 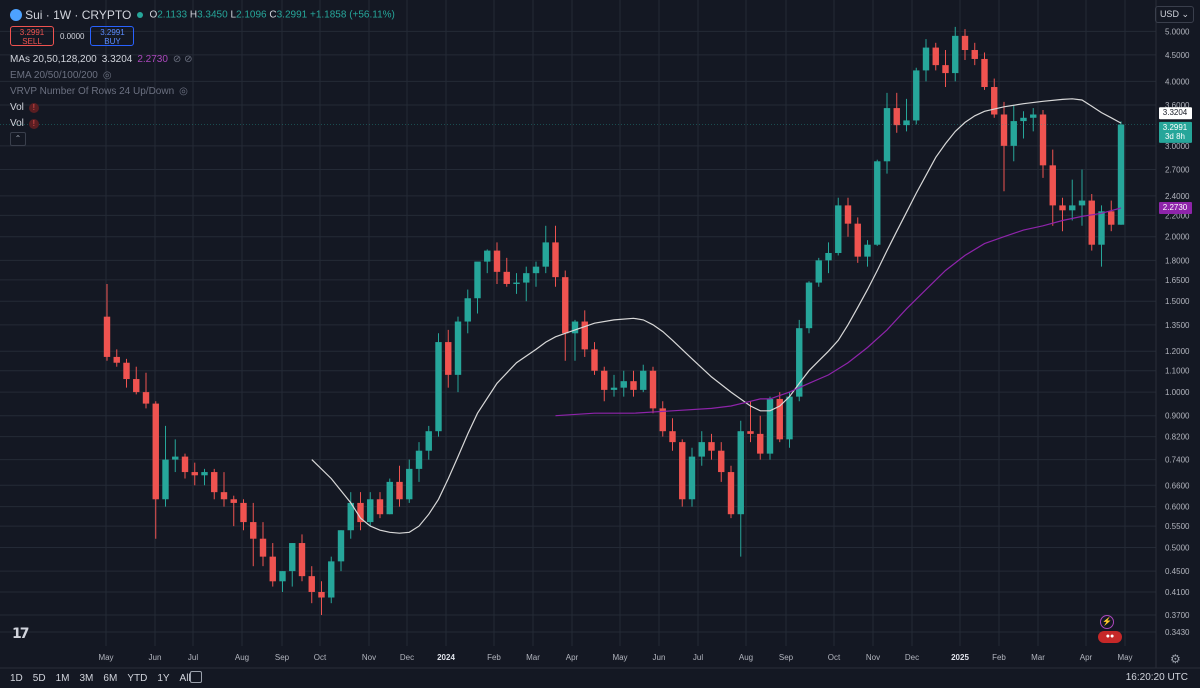 I want to click on last-price-label: 3d 8h, so click(x=1175, y=136).